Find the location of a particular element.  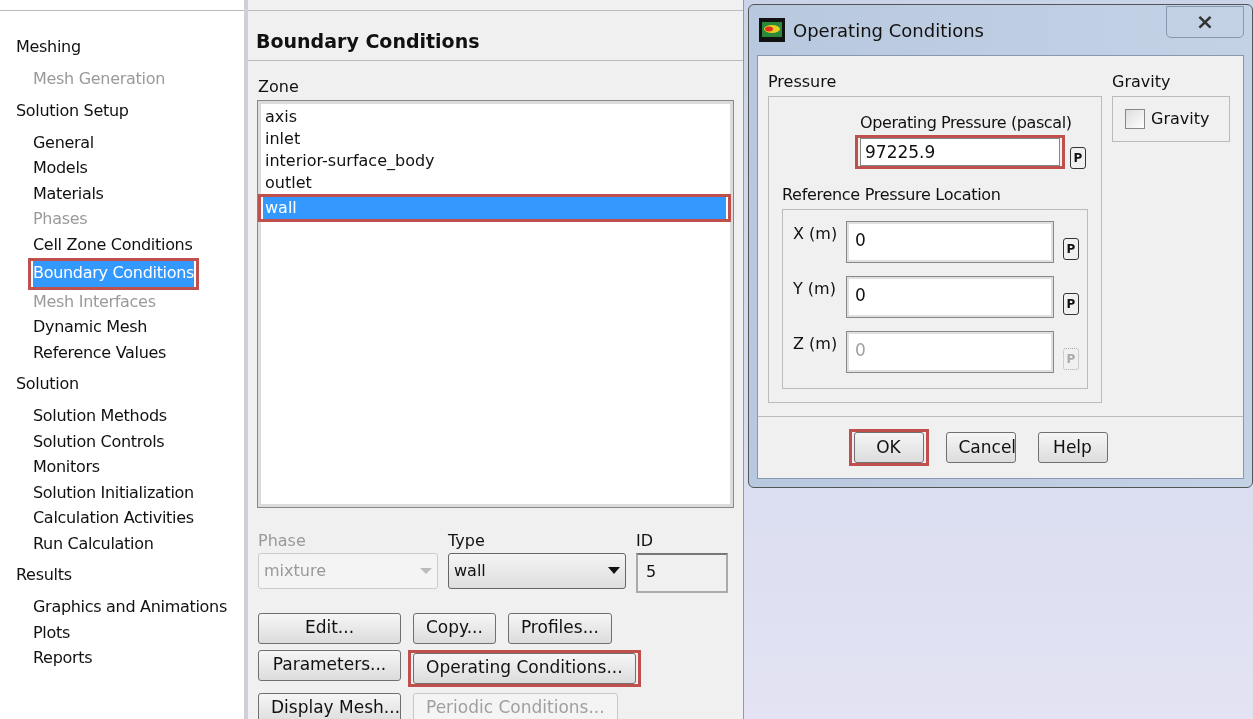

gravity-label: Gravity is located at coordinates (1180, 119).